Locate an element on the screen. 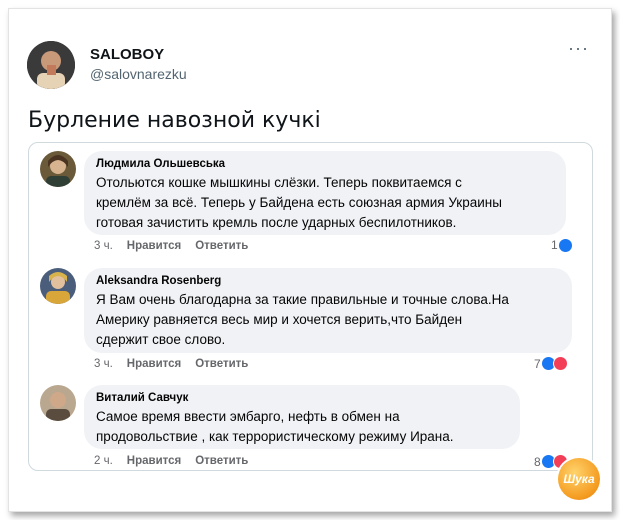 This screenshot has width=620, height=520. reaction-count: 1 is located at coordinates (554, 245).